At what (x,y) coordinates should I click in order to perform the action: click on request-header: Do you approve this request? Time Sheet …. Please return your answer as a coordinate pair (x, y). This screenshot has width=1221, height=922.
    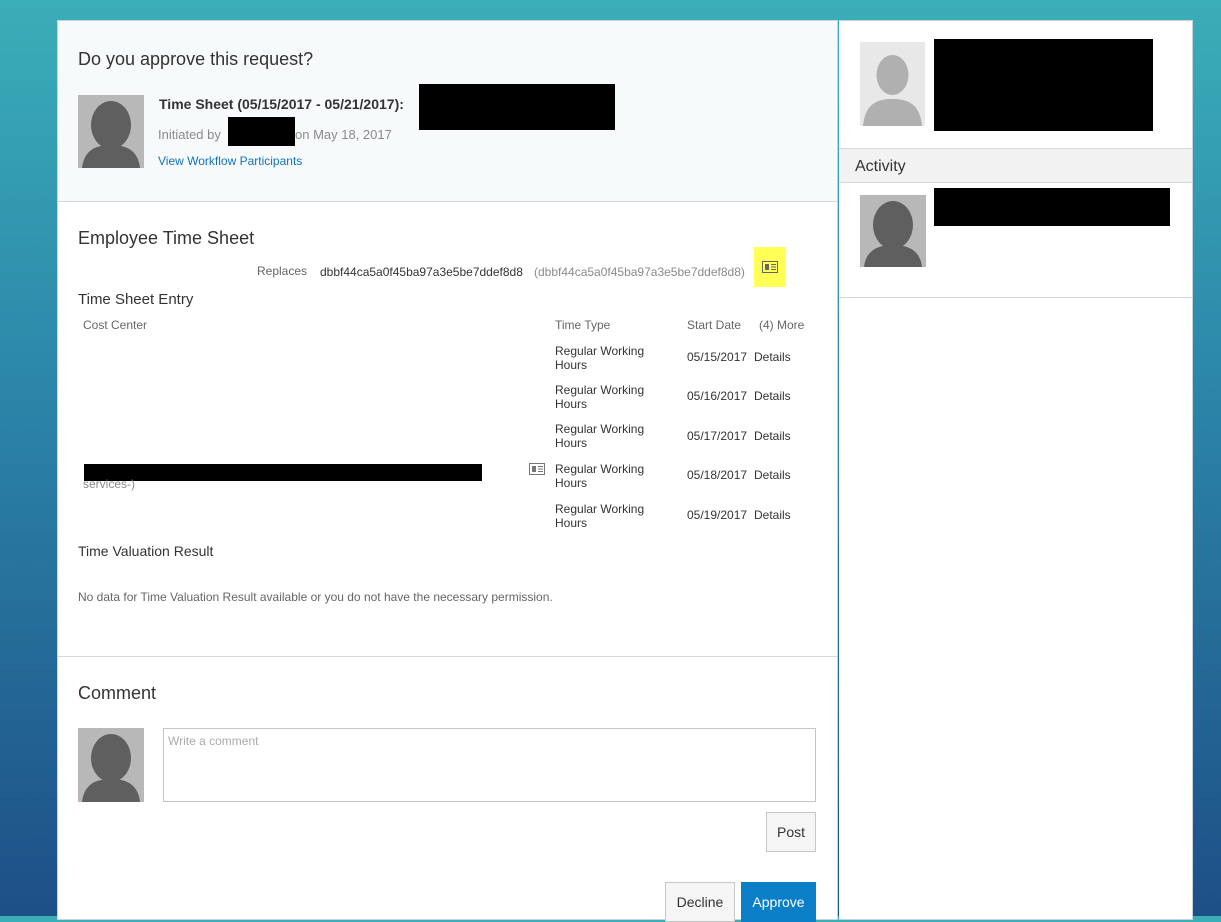
    Looking at the image, I should click on (447, 111).